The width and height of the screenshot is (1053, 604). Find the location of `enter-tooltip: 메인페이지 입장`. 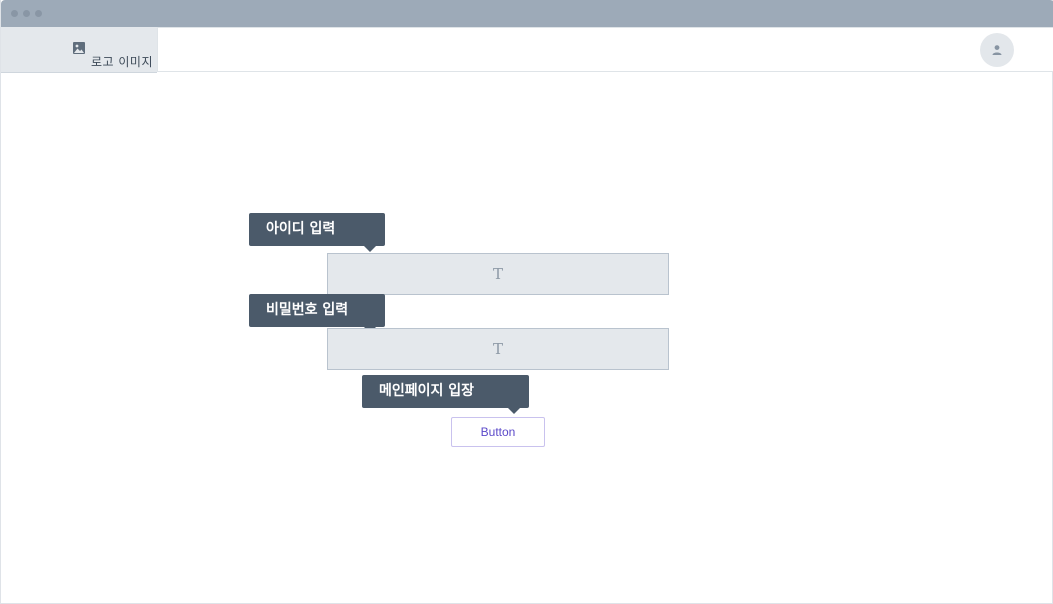

enter-tooltip: 메인페이지 입장 is located at coordinates (445, 394).